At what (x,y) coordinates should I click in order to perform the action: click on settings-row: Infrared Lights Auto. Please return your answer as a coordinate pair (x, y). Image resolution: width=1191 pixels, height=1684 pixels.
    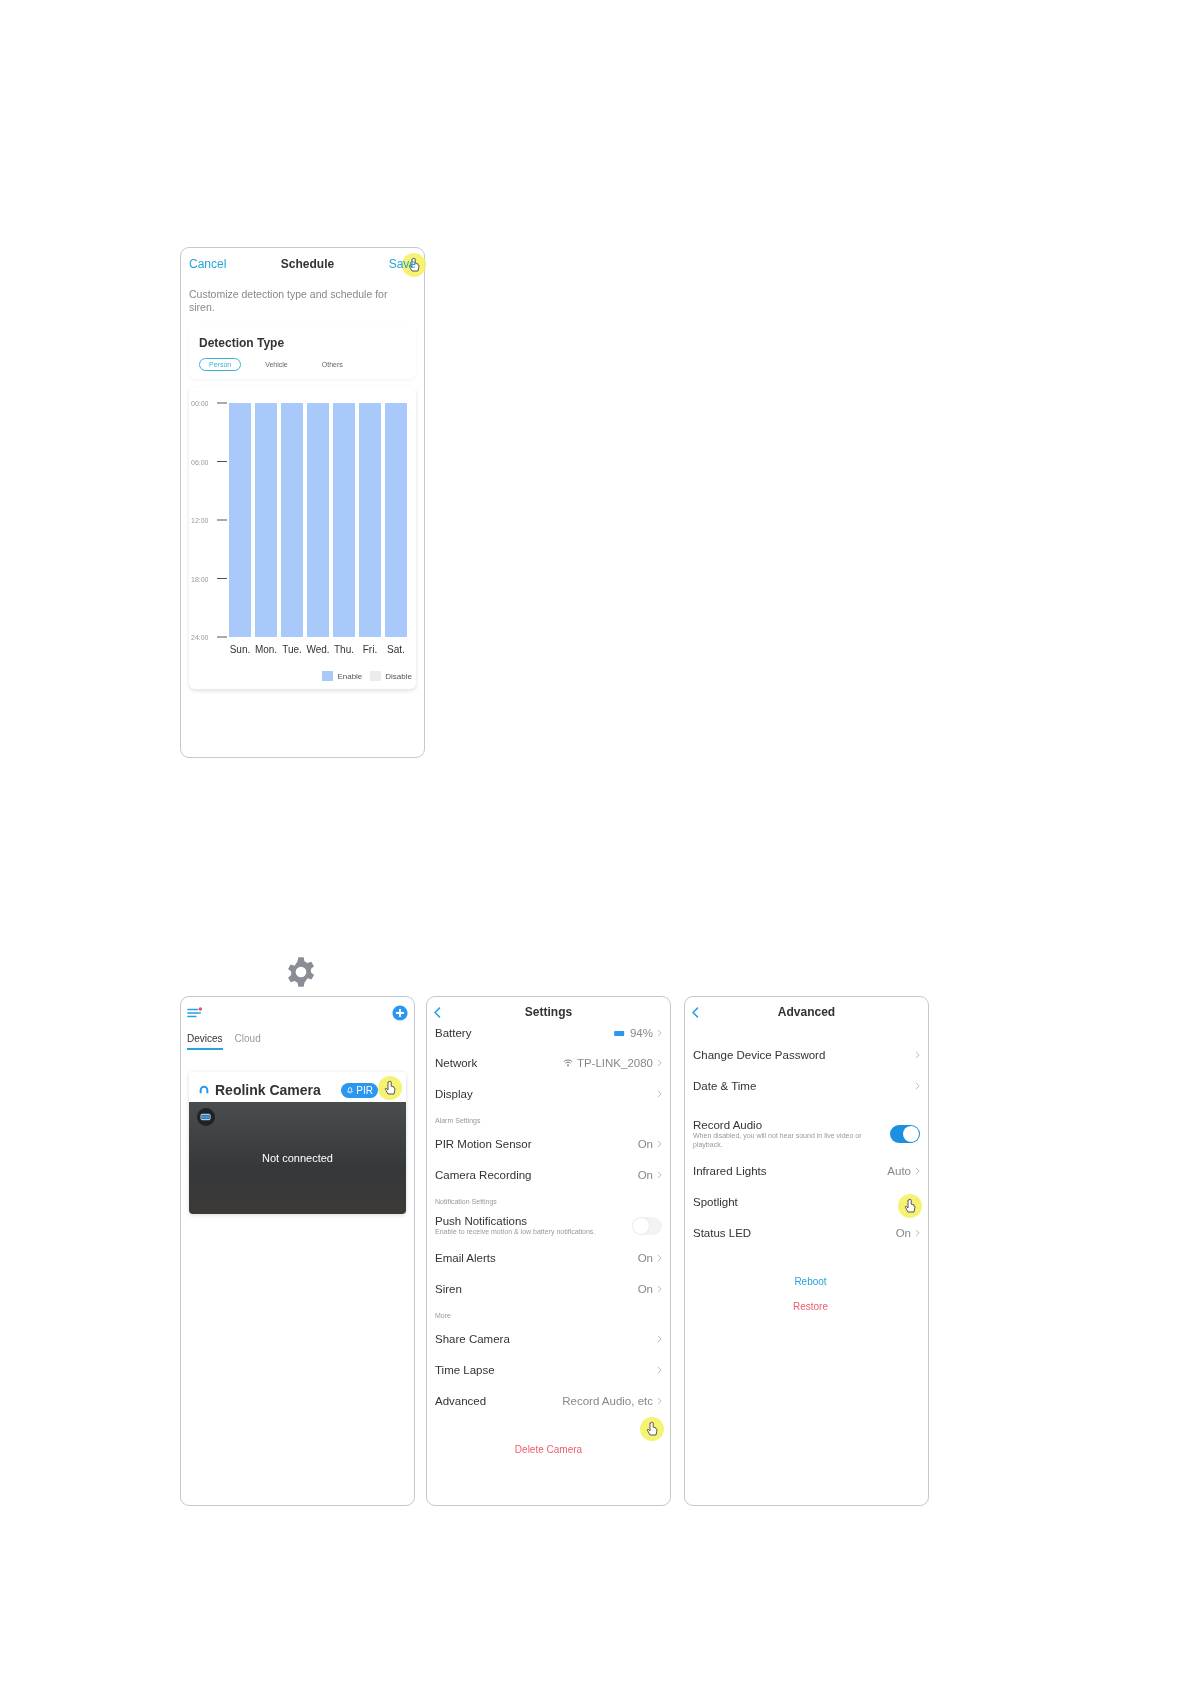
    Looking at the image, I should click on (806, 1170).